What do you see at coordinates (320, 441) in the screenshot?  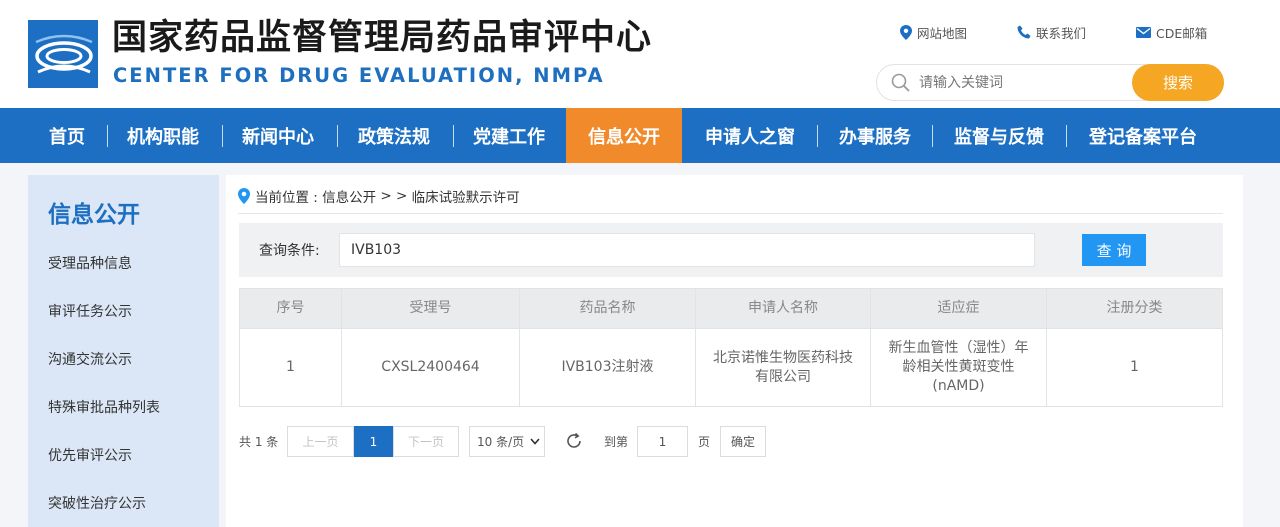 I see `pager-prev-button: 上一页` at bounding box center [320, 441].